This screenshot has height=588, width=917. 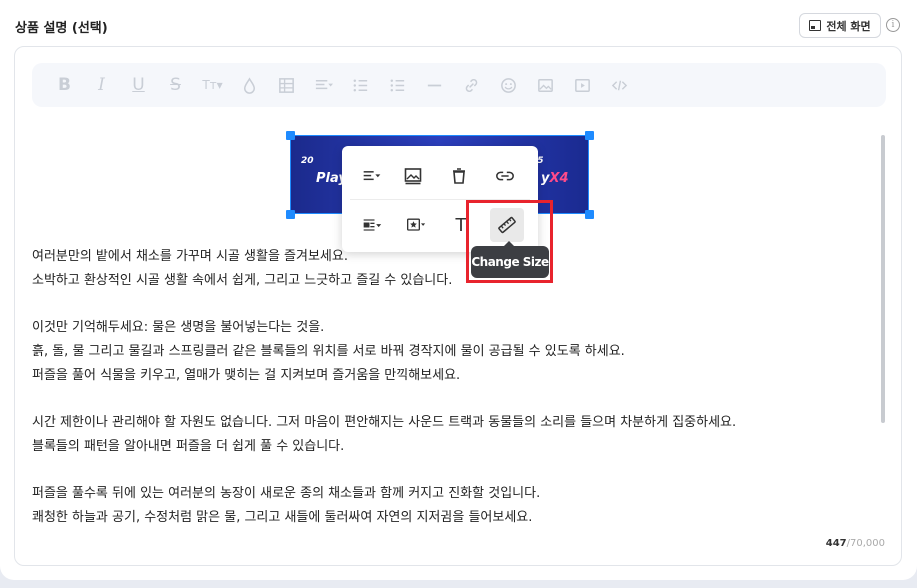 I want to click on style-dropdown-icon, so click(x=416, y=225).